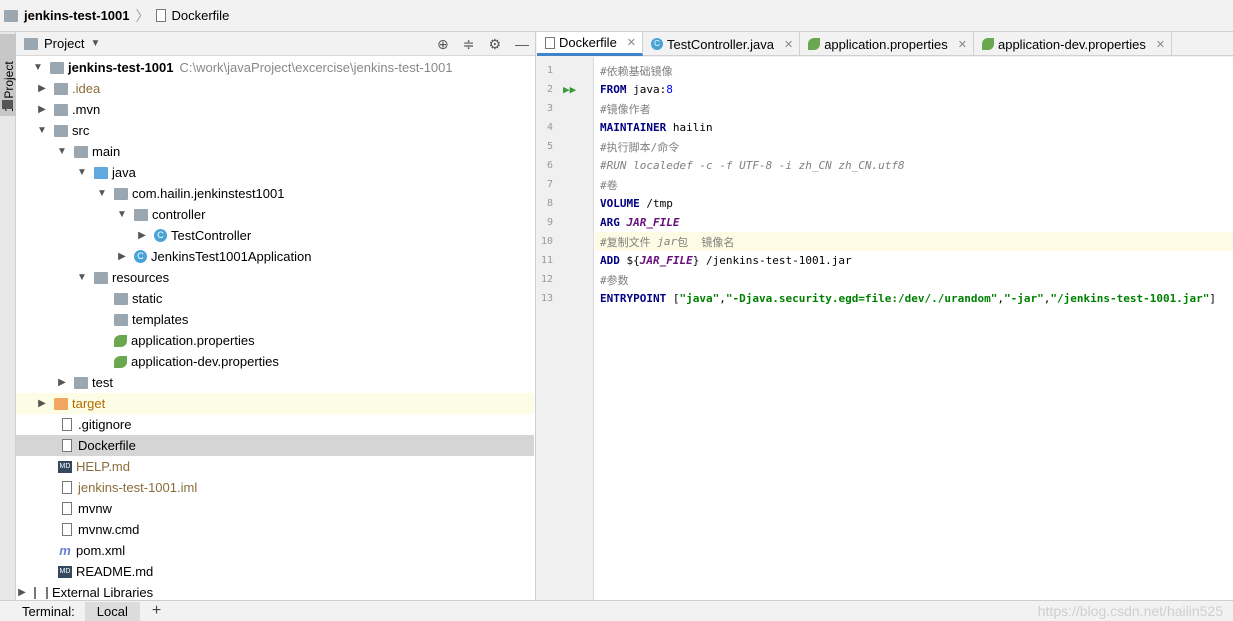 This screenshot has height=621, width=1233. I want to click on breadcrumb-project: jenkins-test-1001, so click(67, 15).